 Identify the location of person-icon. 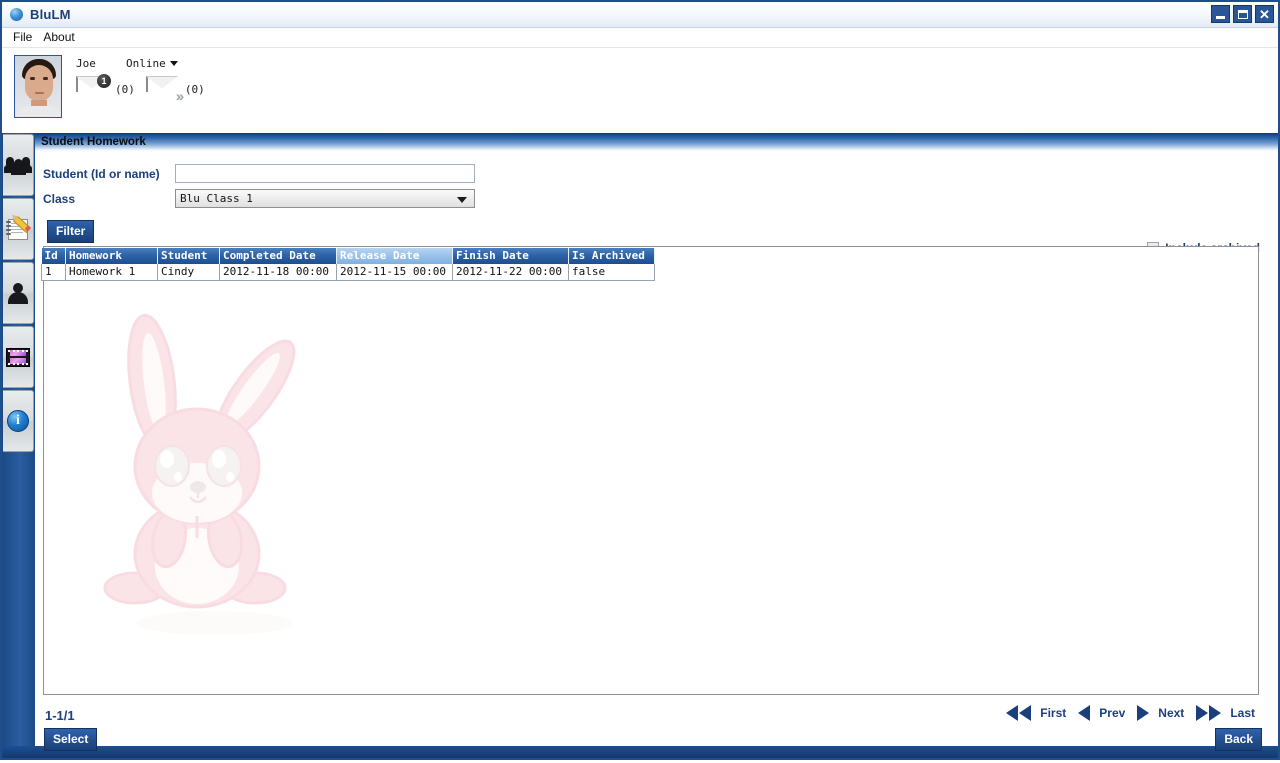
(18, 293).